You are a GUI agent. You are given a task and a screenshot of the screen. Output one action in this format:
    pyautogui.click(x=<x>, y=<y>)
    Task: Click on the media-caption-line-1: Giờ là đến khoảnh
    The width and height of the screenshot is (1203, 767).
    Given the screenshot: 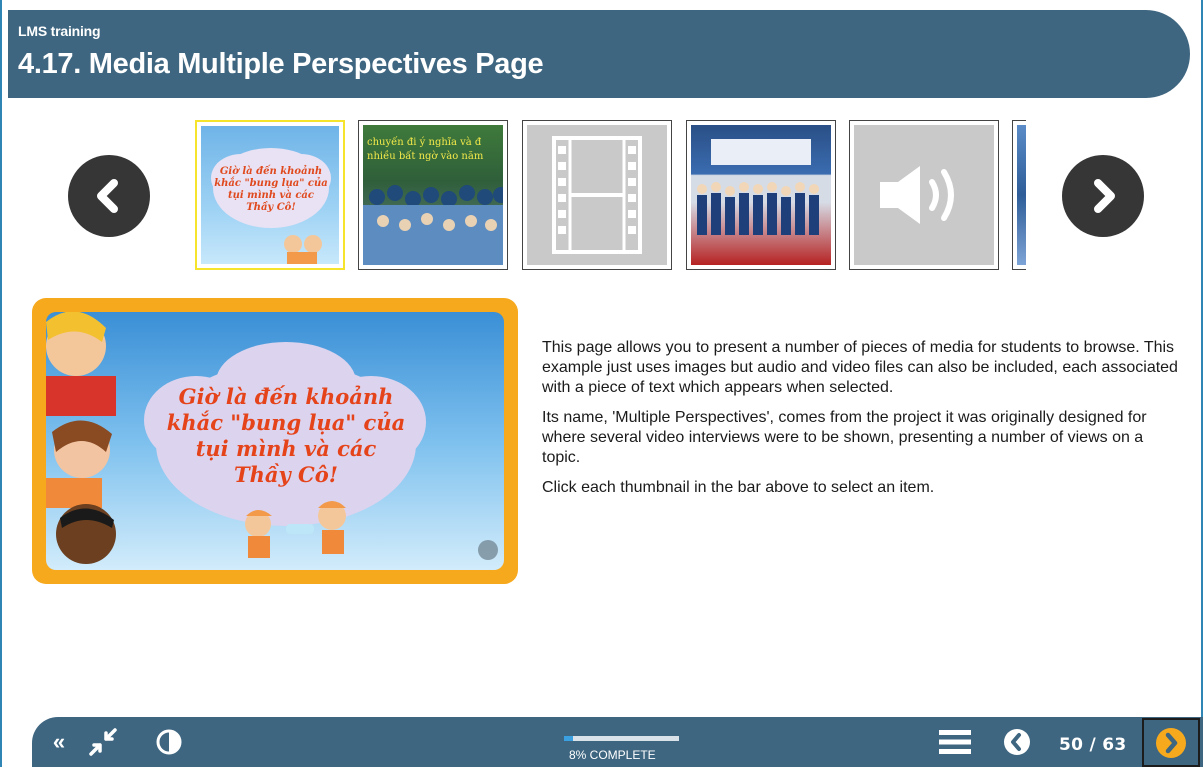 What is the action you would take?
    pyautogui.click(x=286, y=396)
    